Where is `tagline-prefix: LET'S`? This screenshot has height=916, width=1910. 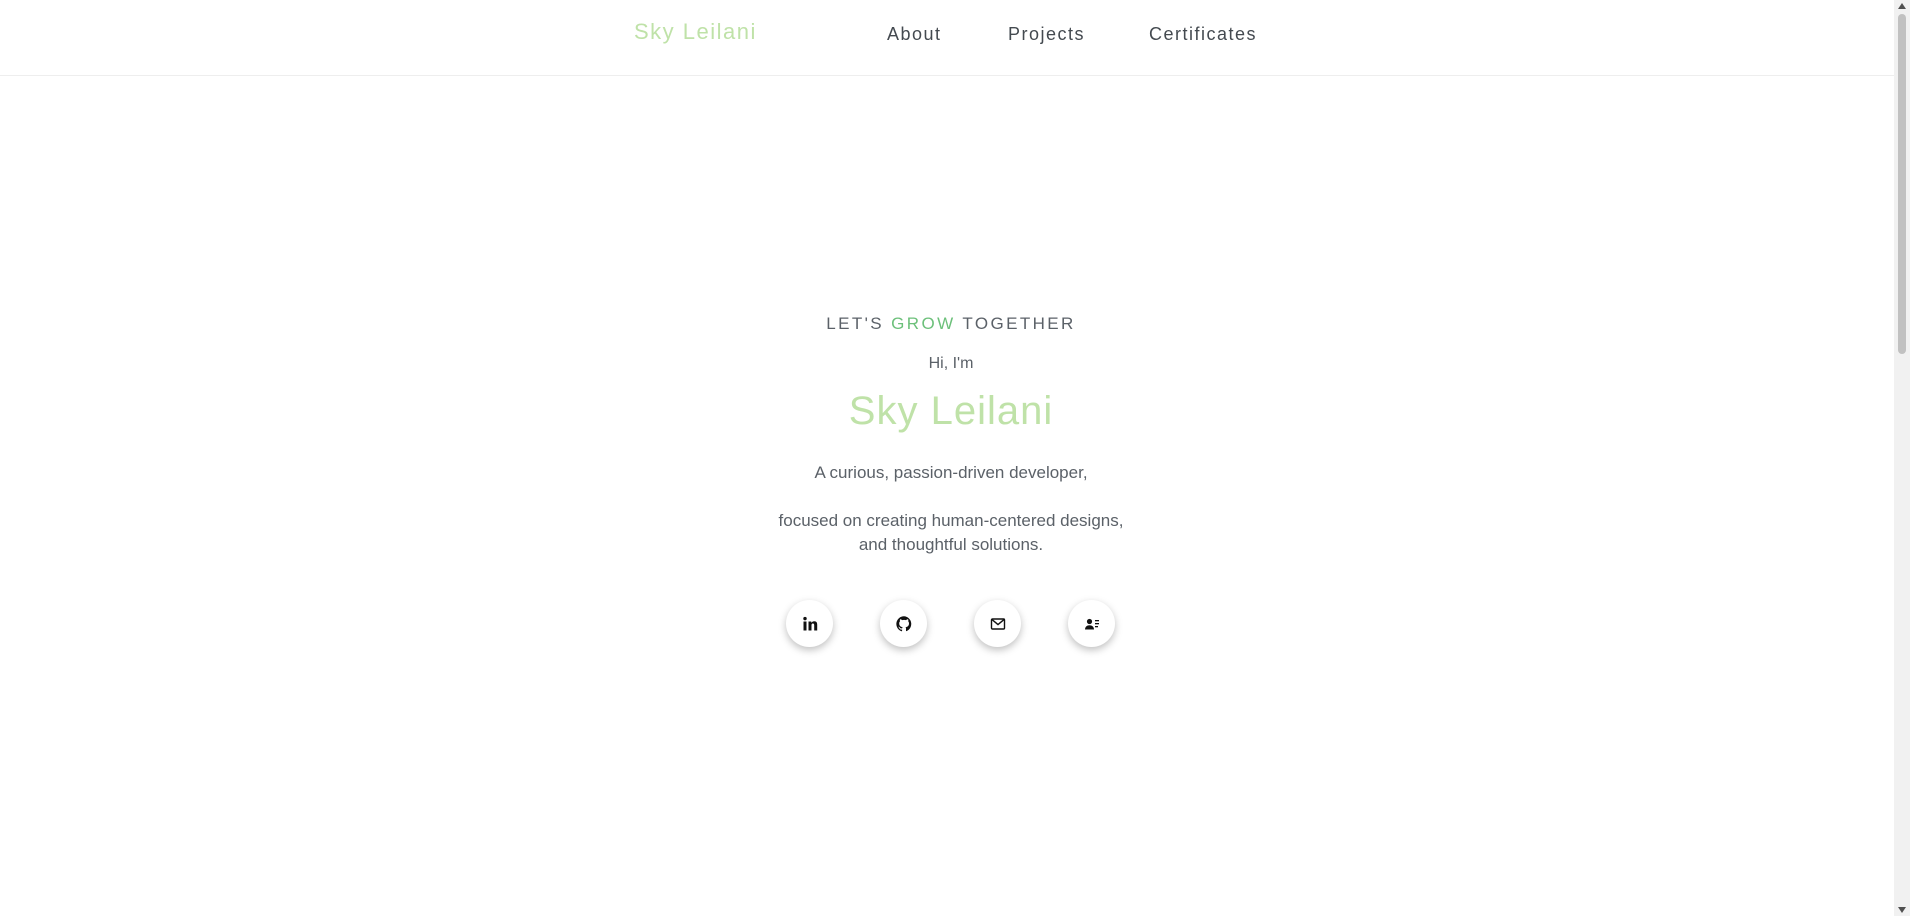 tagline-prefix: LET'S is located at coordinates (859, 323).